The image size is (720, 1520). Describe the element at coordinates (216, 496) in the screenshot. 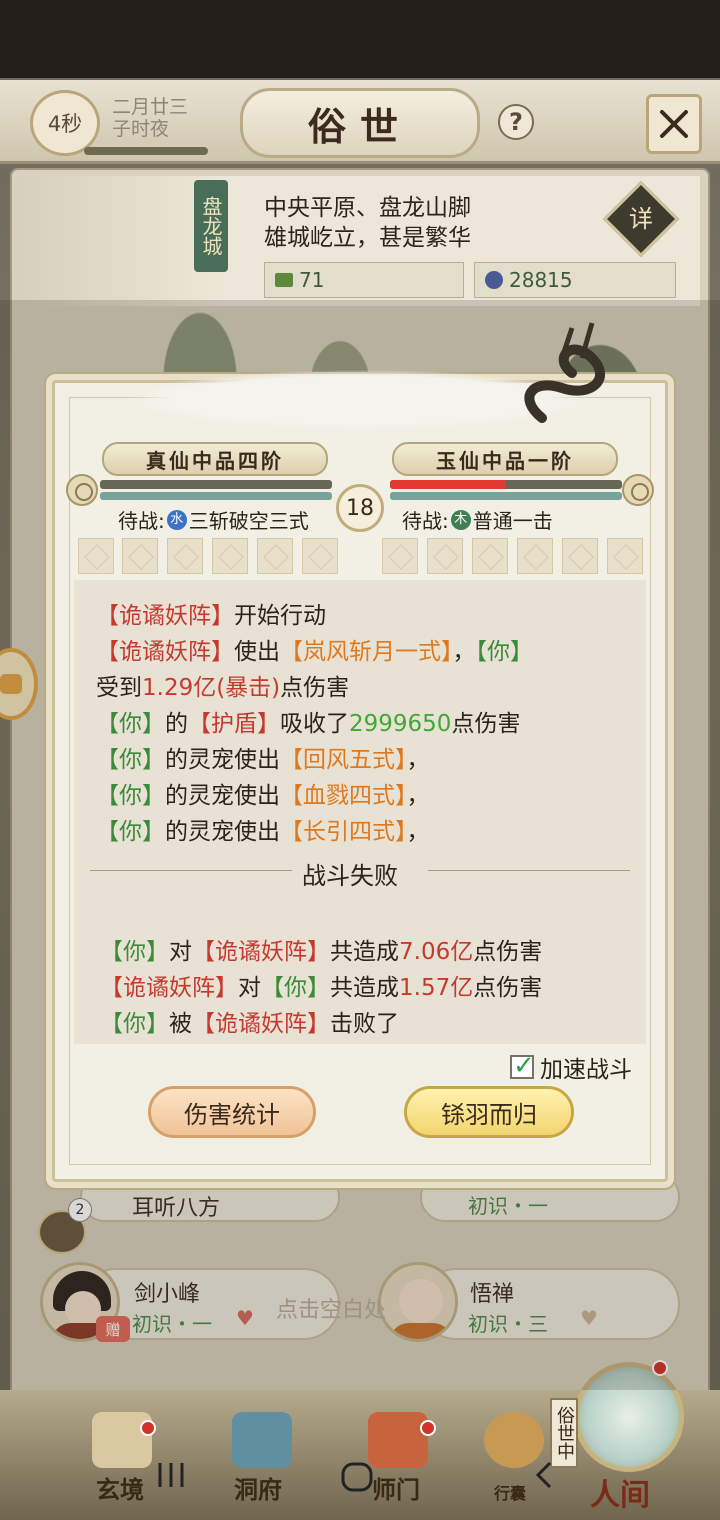

I see `left-mp-bar` at that location.